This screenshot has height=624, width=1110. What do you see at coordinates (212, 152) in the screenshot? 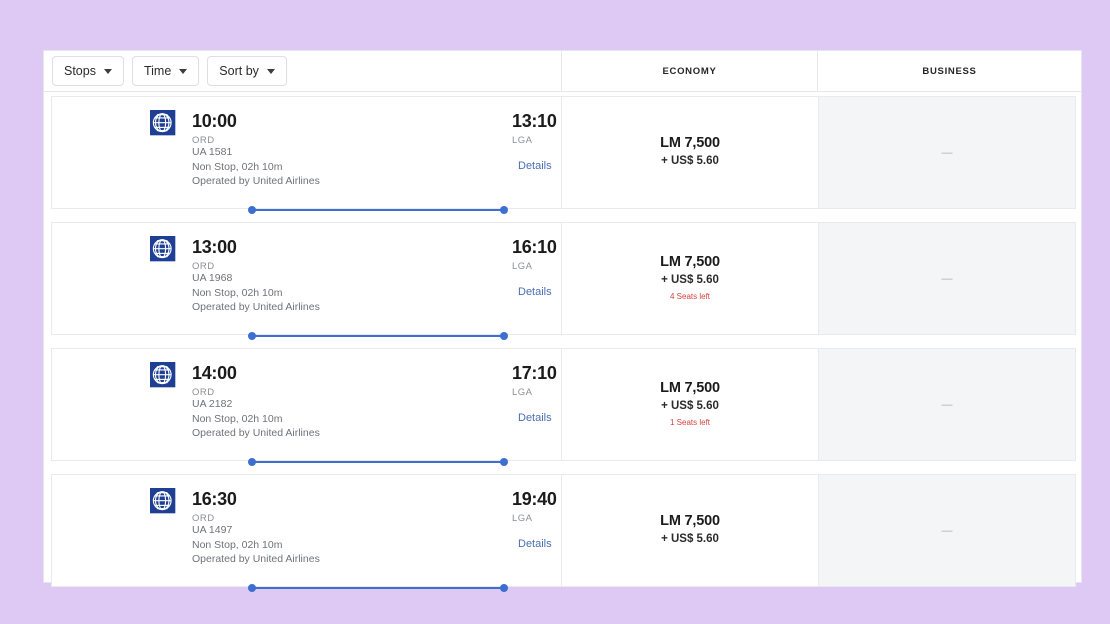
I see `flight-number: UA 1581` at bounding box center [212, 152].